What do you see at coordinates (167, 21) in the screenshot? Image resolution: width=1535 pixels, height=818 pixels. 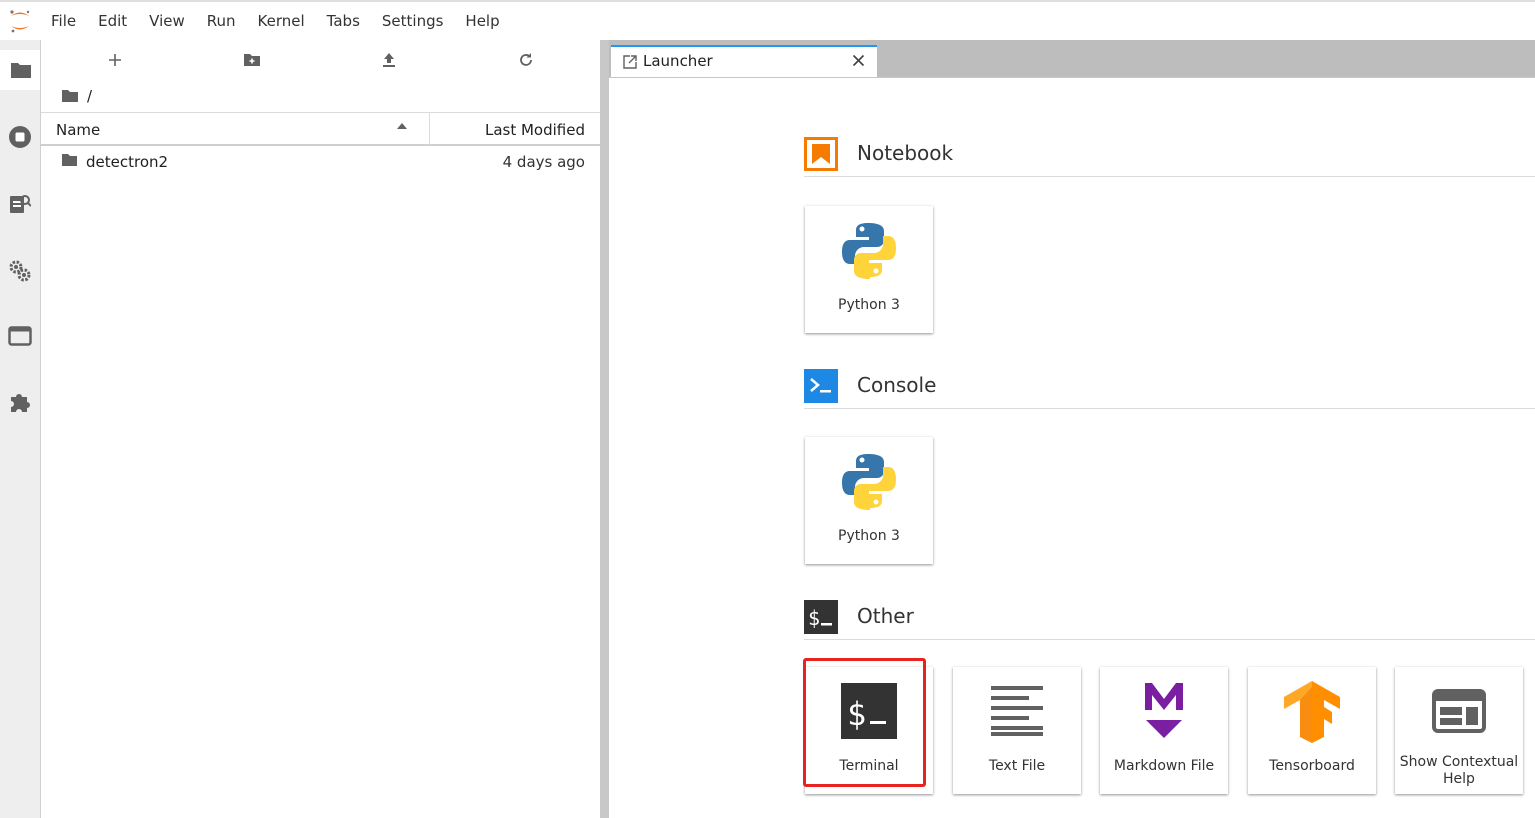 I see `menu-view: View` at bounding box center [167, 21].